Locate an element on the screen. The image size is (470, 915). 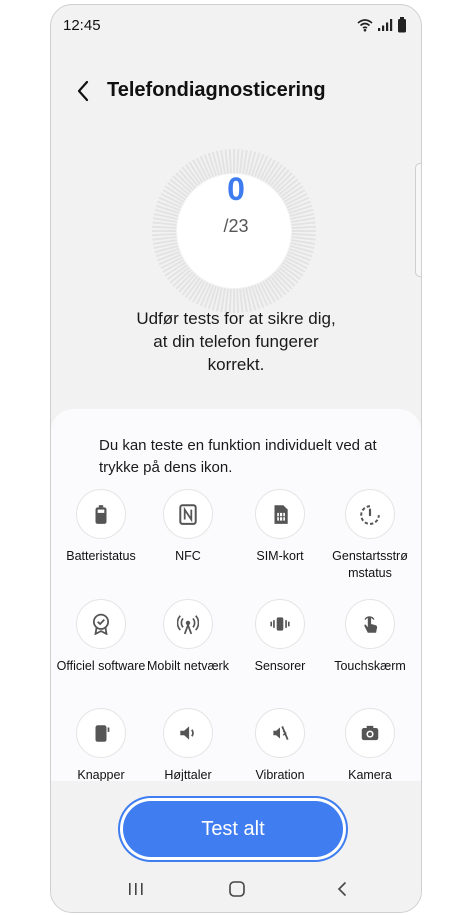
completed-count: 0 is located at coordinates (236, 189).